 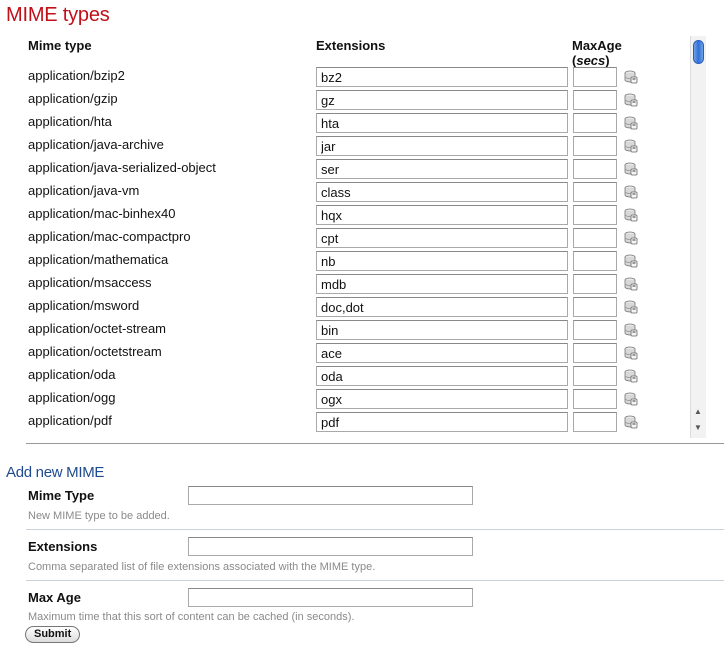 What do you see at coordinates (330, 495) in the screenshot?
I see `mime-type-input` at bounding box center [330, 495].